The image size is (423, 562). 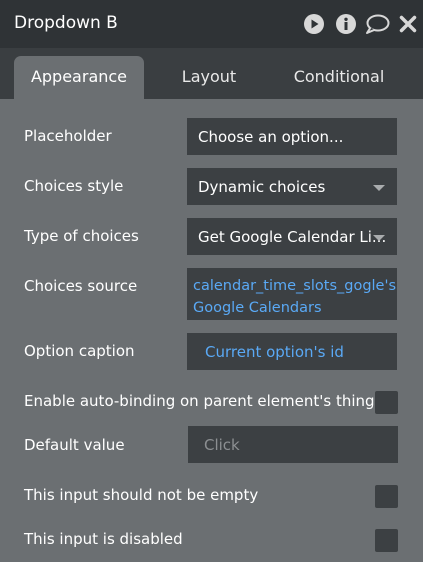 I want to click on panel-title: Dropdown B, so click(x=66, y=23).